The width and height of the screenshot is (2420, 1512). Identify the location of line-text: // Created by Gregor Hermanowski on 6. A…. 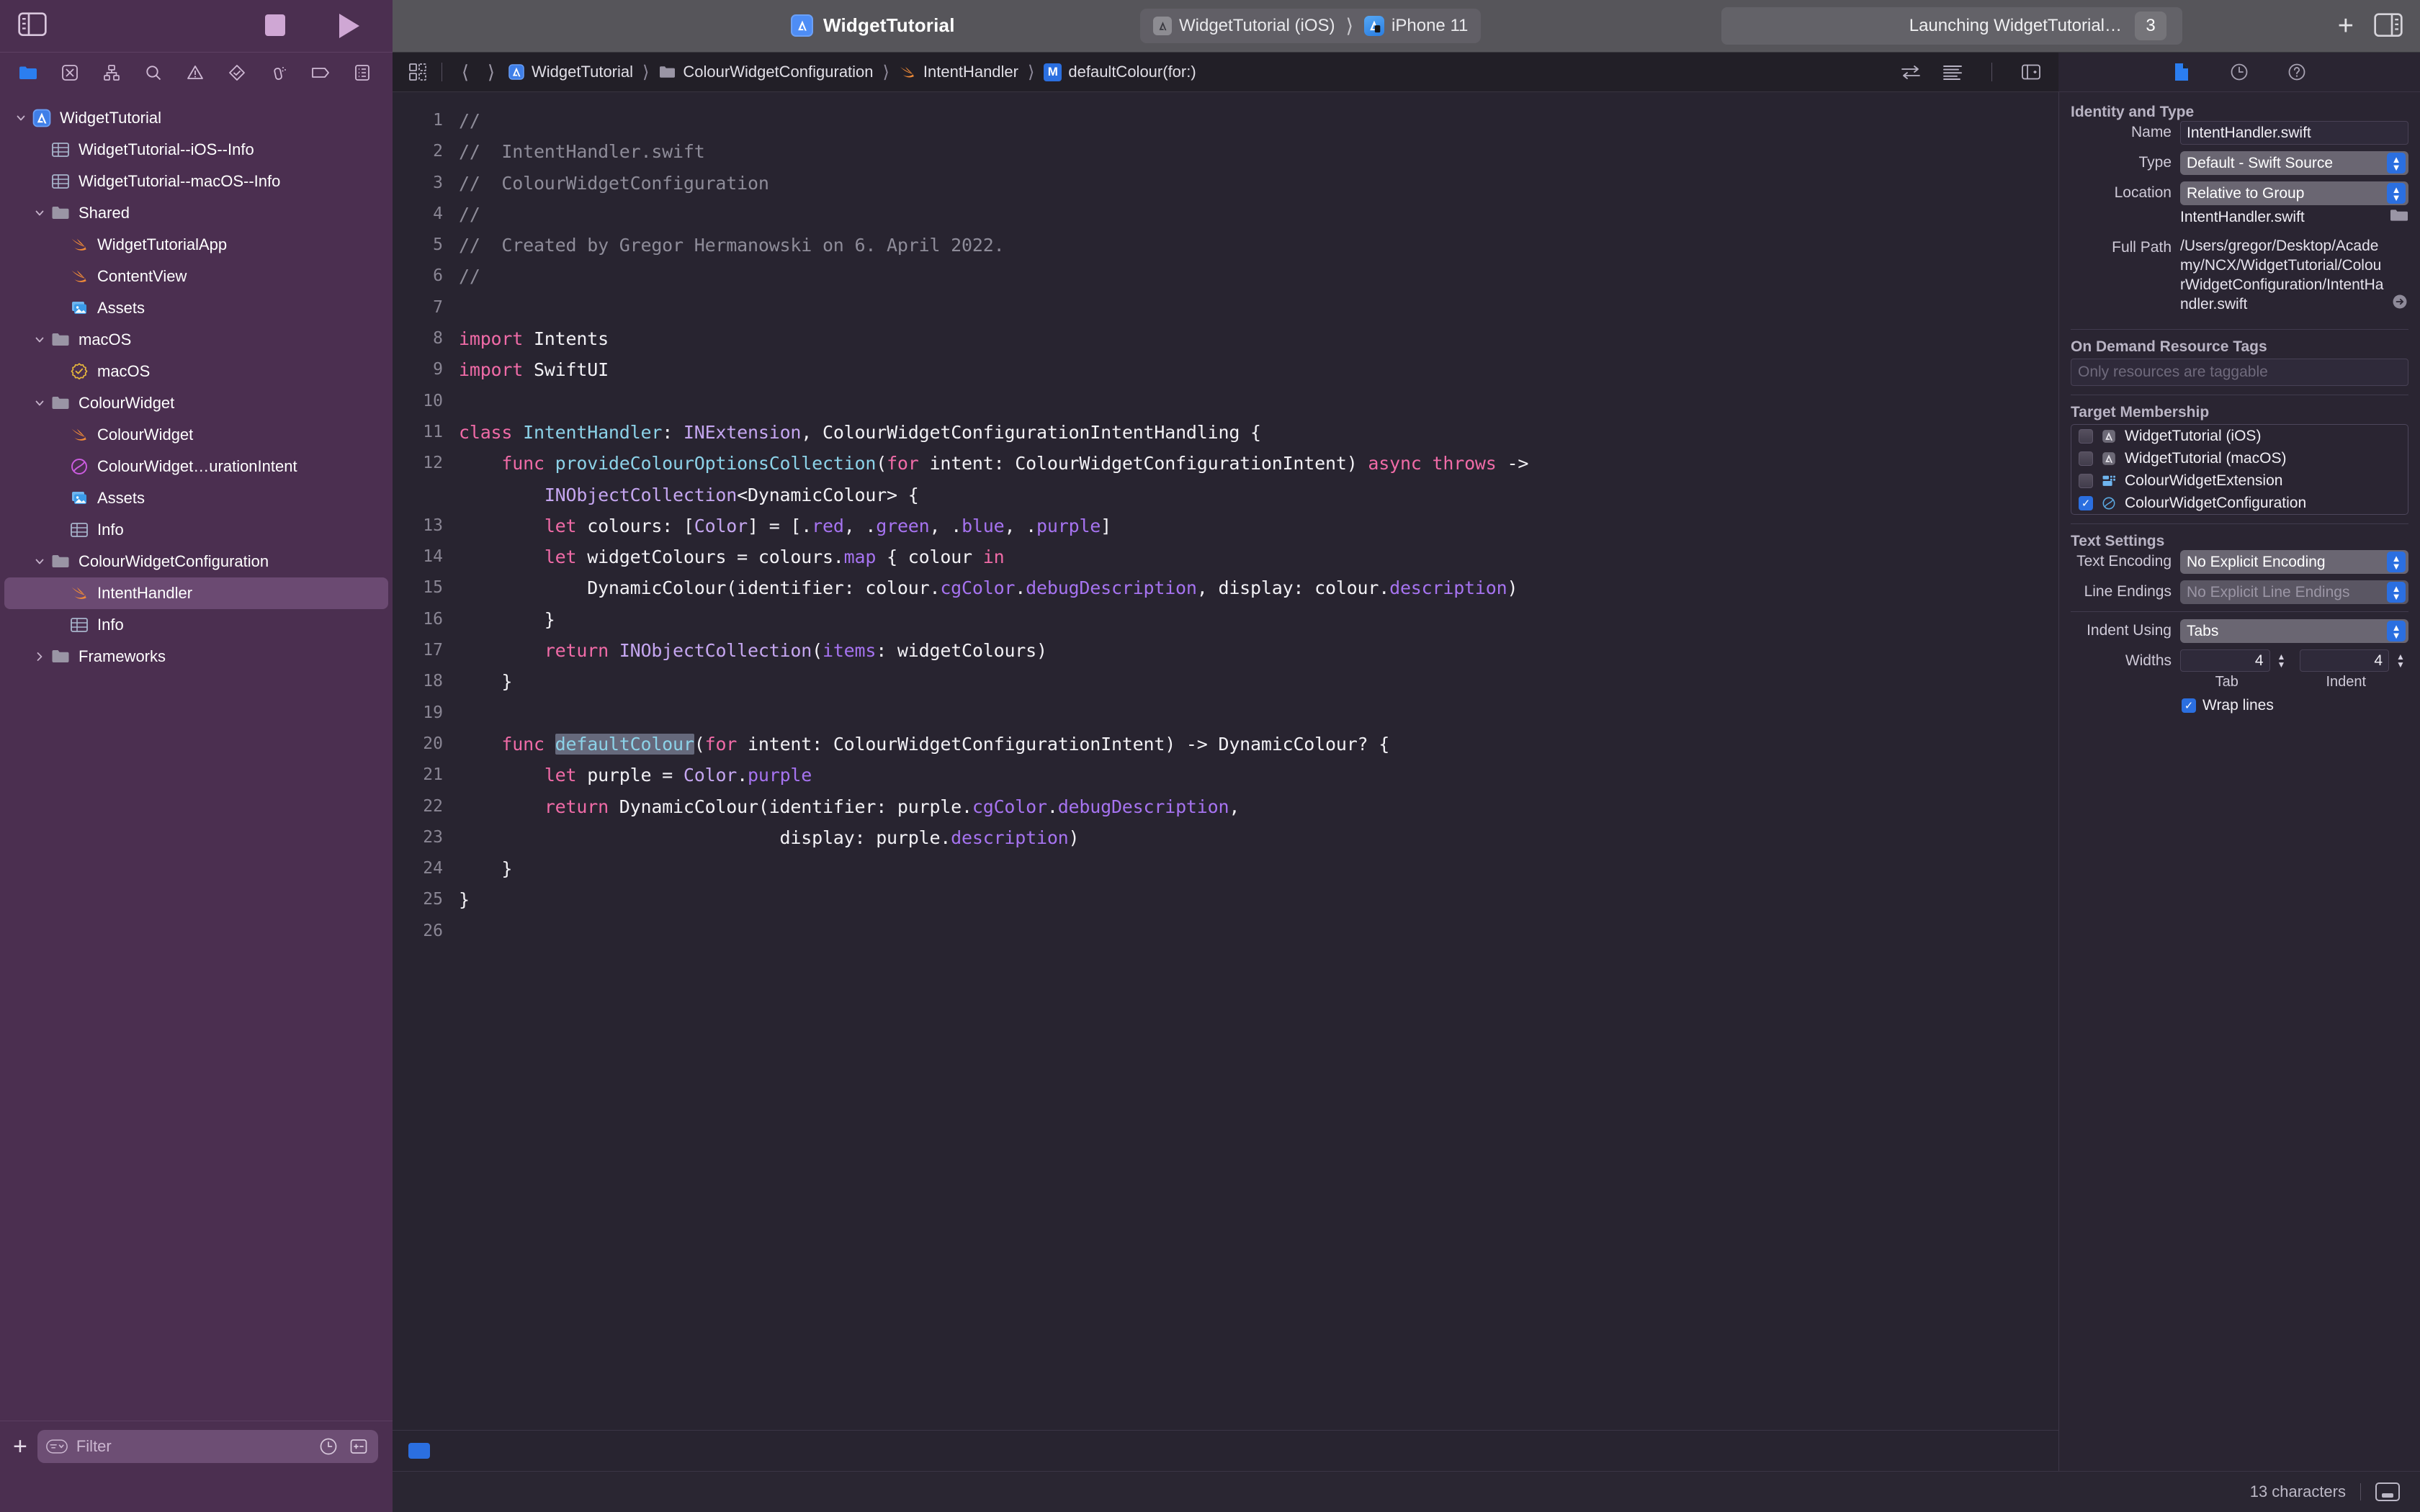
(732, 245).